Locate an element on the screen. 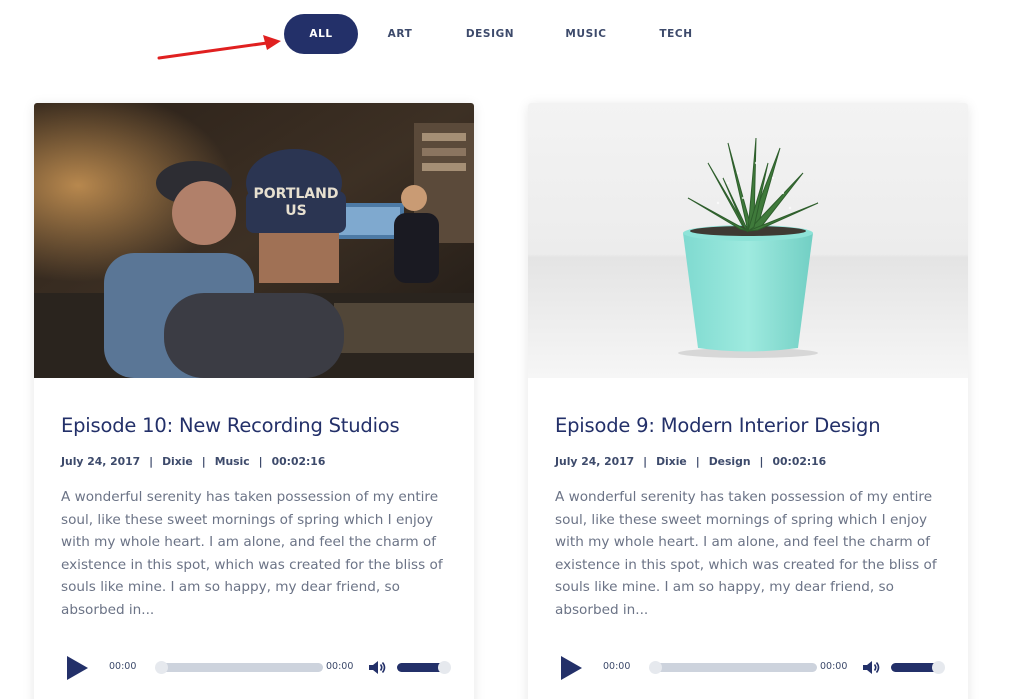 Image resolution: width=1024 pixels, height=699 pixels. filter-tech: TECH is located at coordinates (676, 34).